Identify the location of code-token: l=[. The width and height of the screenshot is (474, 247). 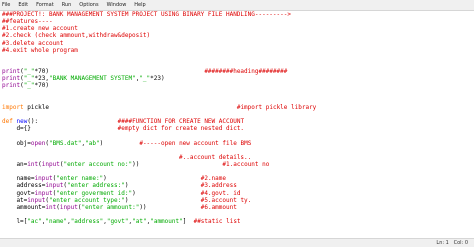
(15, 222).